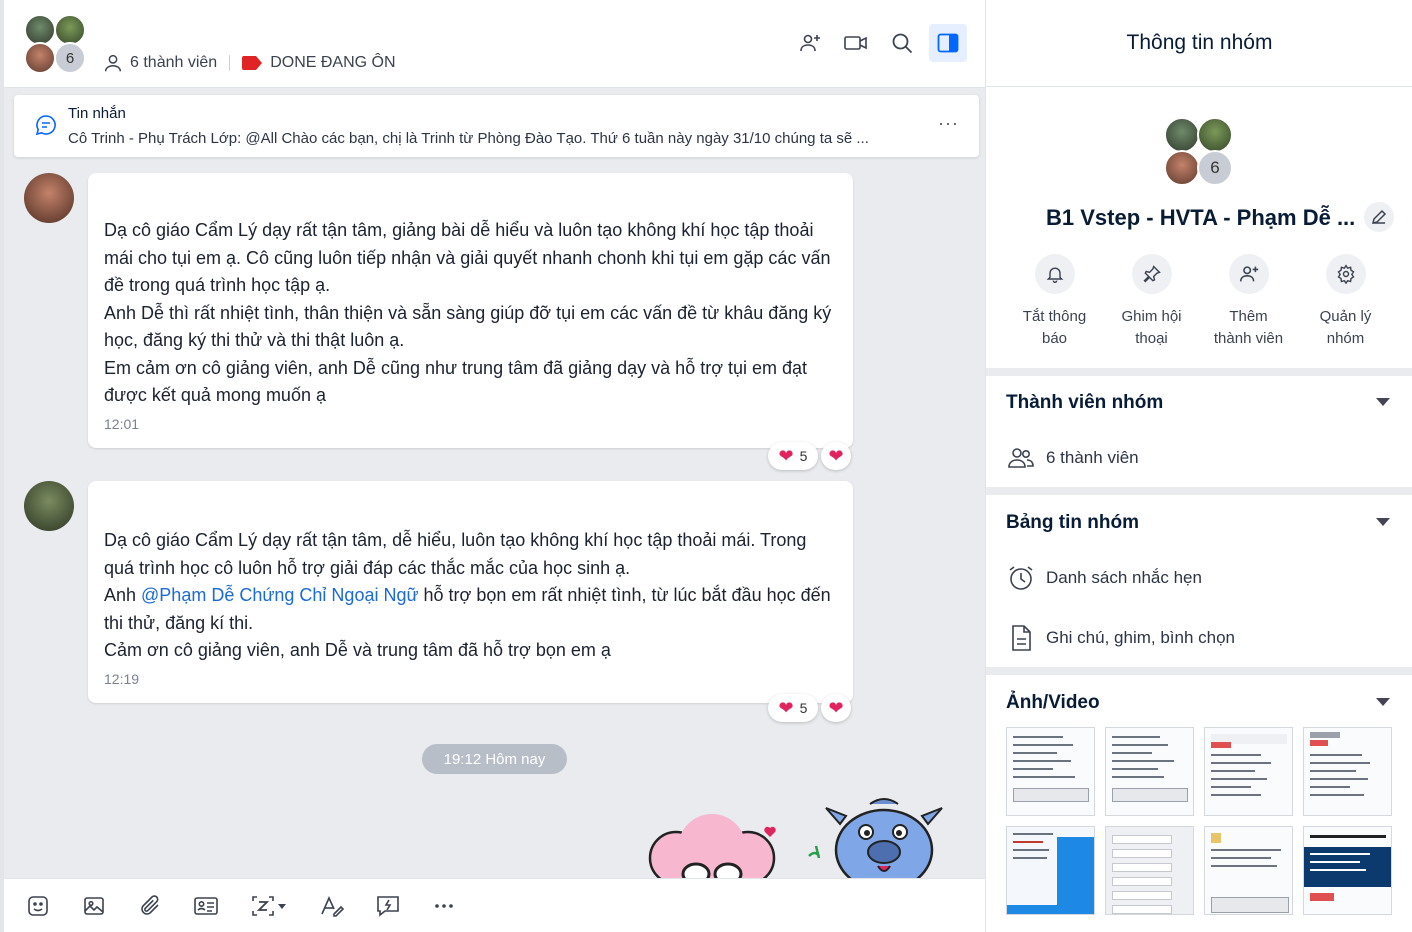  What do you see at coordinates (230, 63) in the screenshot?
I see `divider` at bounding box center [230, 63].